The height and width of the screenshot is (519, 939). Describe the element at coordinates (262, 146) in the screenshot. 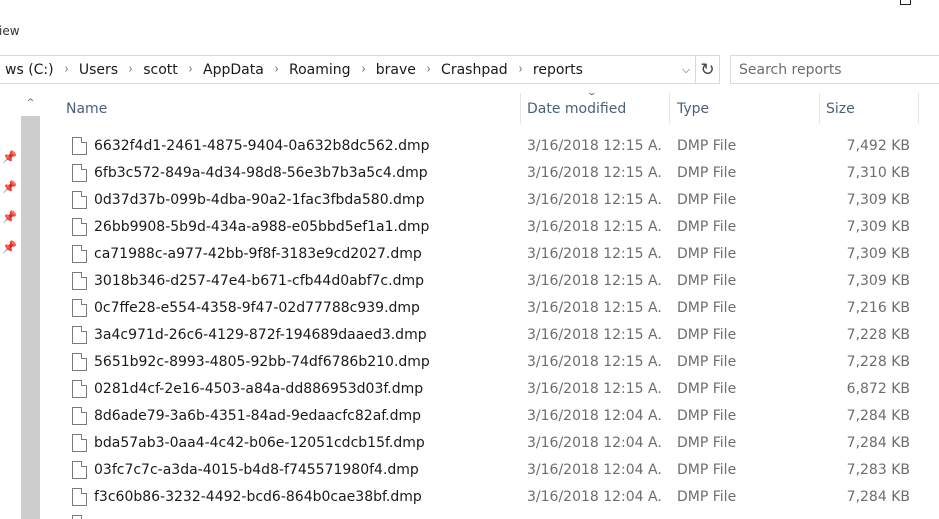

I see `file-name: 6632f4d1-2461-4875-9404-0a632b8dc562.dmp` at that location.